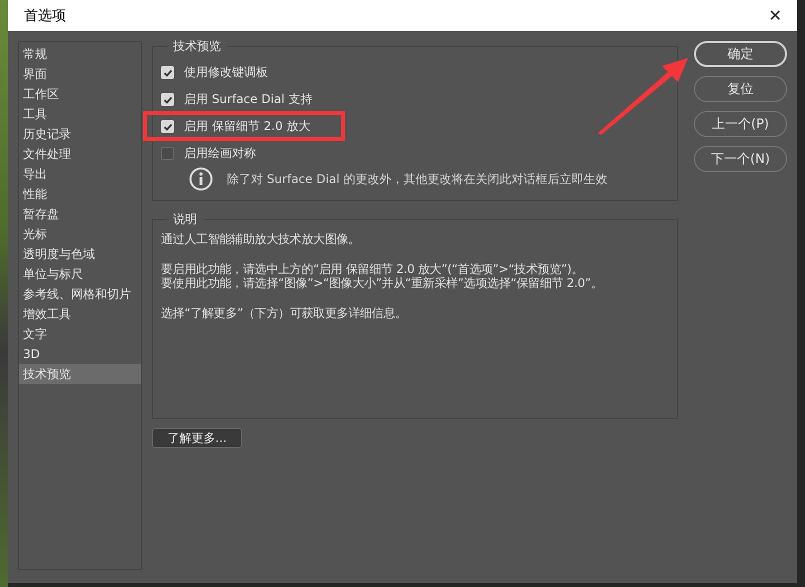 The width and height of the screenshot is (805, 587). I want to click on dialog-button: 复位, so click(740, 89).